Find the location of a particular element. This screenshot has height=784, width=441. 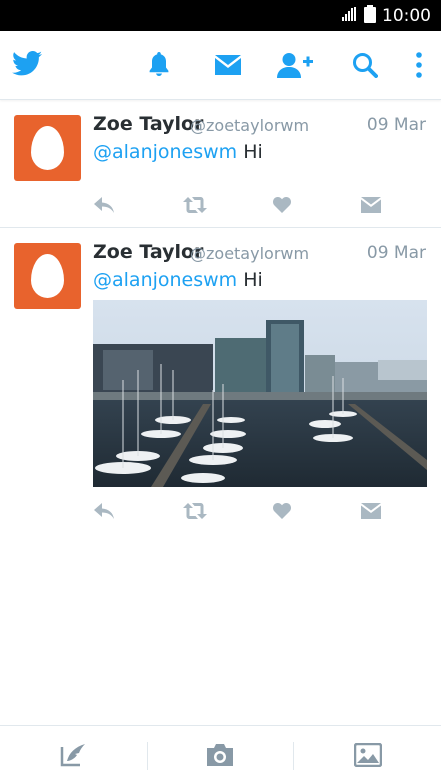

app-bar is located at coordinates (220, 65).